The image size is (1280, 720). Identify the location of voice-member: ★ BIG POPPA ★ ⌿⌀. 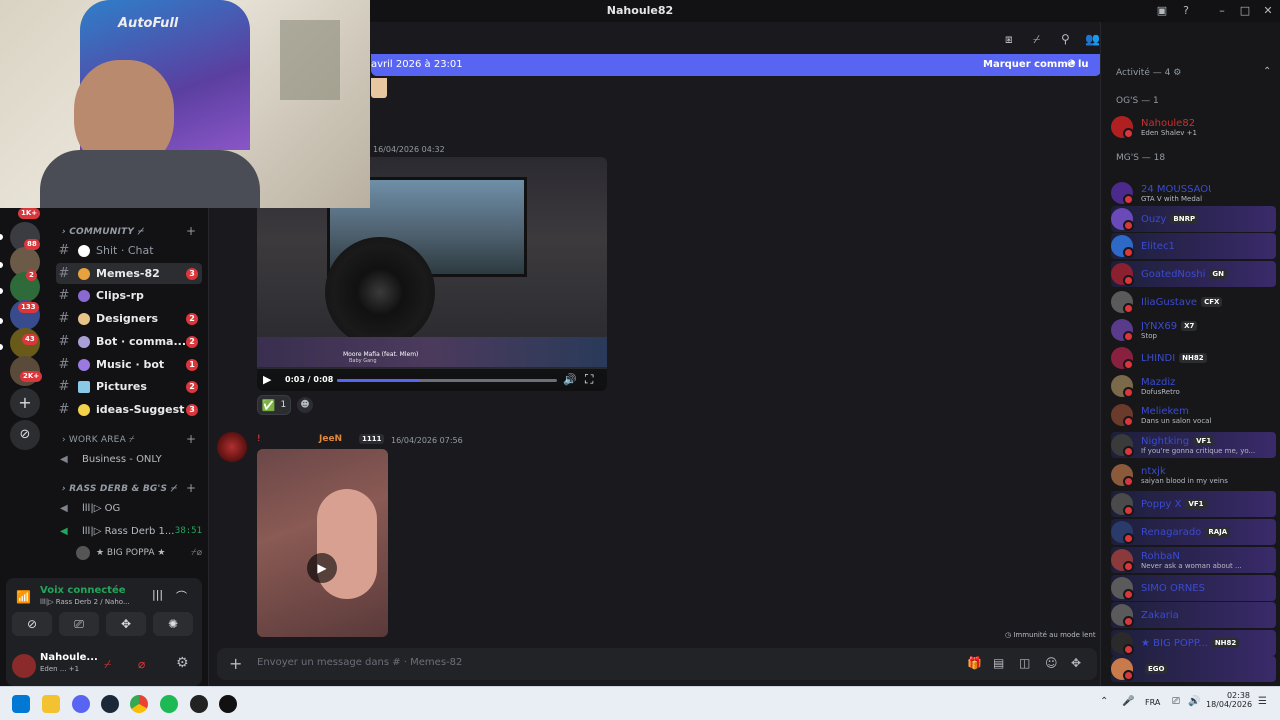
(139, 553).